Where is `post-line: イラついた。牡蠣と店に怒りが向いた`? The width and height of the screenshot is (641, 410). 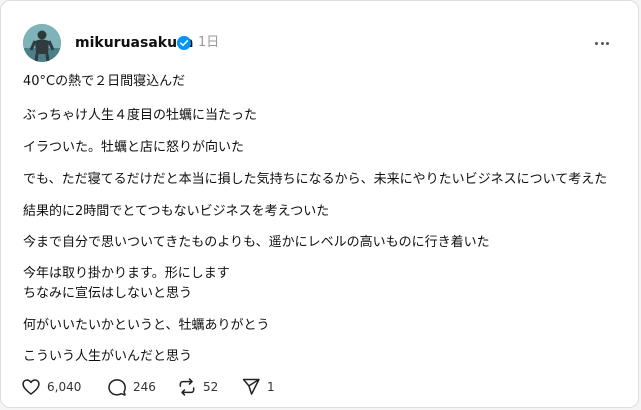 post-line: イラついた。牡蠣と店に怒りが向いた is located at coordinates (134, 147).